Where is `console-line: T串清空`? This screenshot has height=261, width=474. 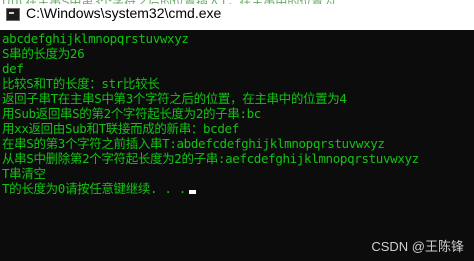 console-line: T串清空 is located at coordinates (24, 173).